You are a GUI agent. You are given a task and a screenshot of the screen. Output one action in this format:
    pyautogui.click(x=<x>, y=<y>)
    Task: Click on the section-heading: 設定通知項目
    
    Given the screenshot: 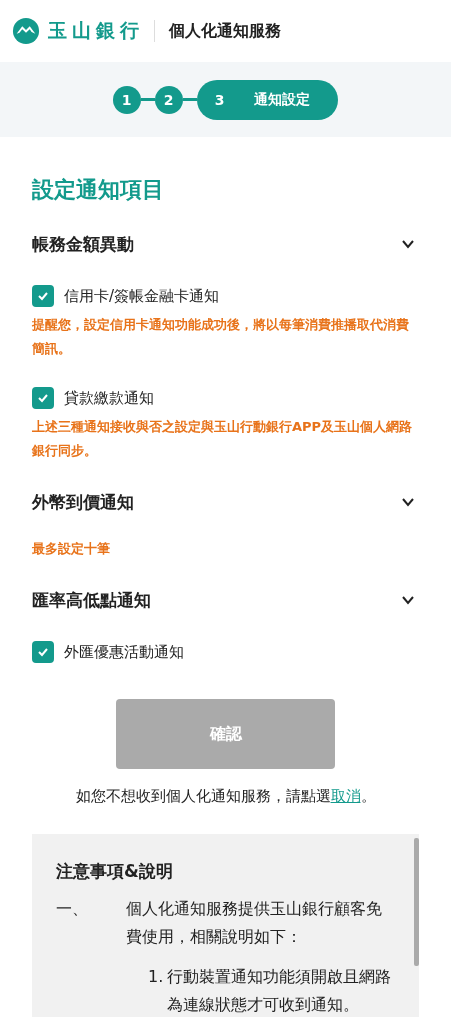 What is the action you would take?
    pyautogui.click(x=98, y=190)
    